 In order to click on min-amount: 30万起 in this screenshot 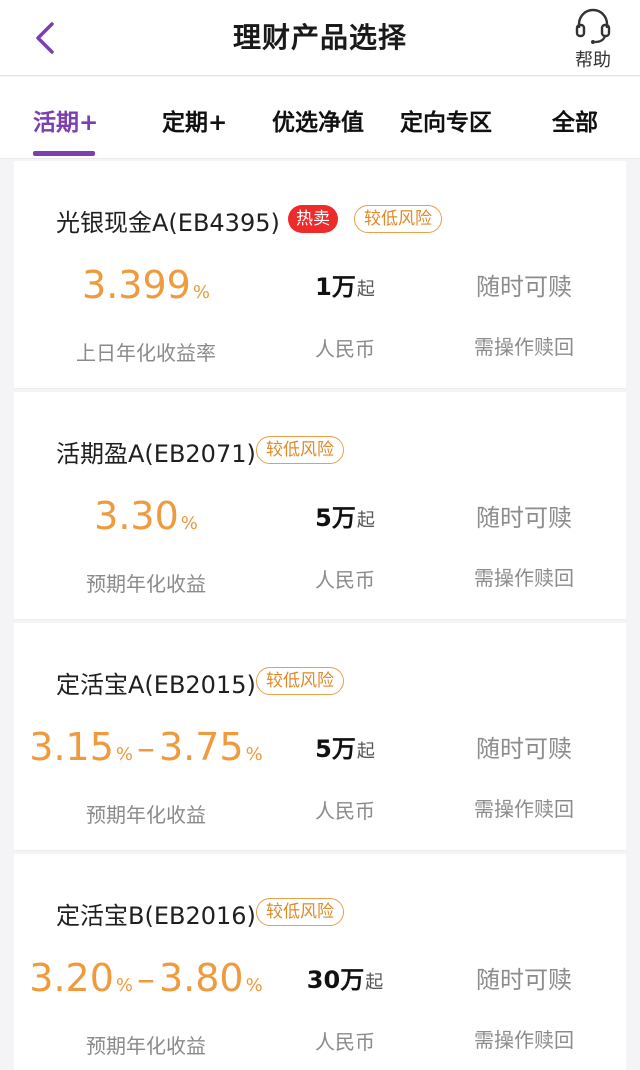, I will do `click(345, 977)`.